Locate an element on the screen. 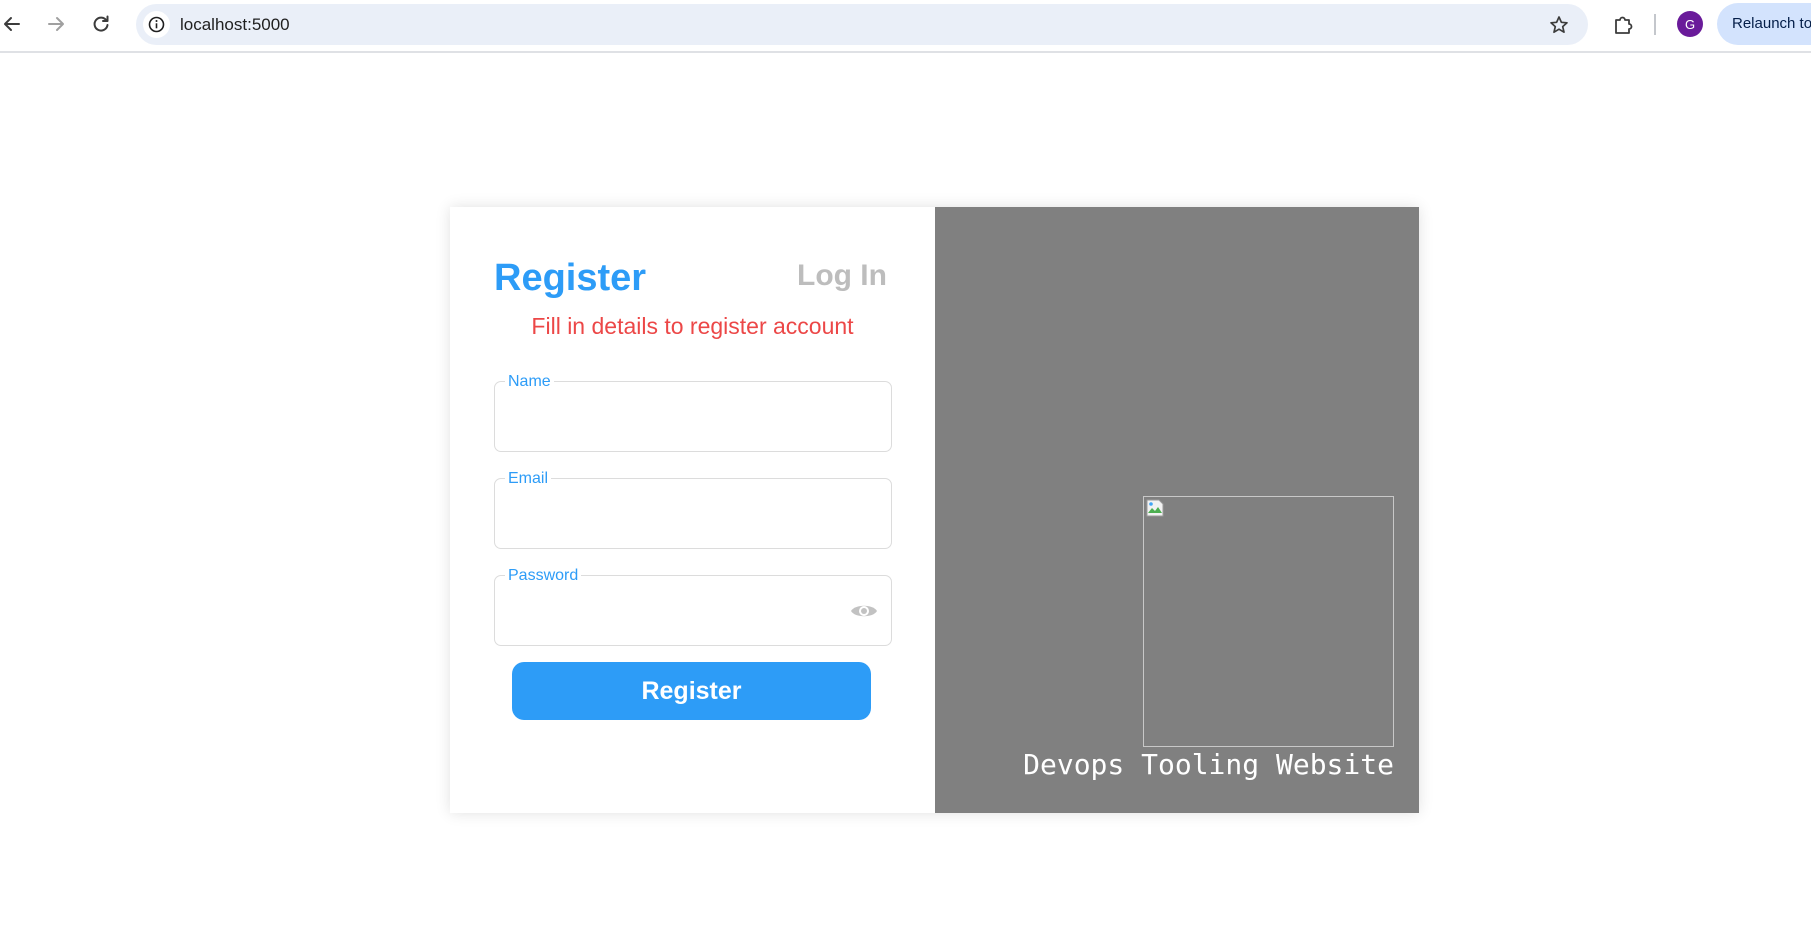 This screenshot has height=926, width=1811. name-label: Name is located at coordinates (529, 382).